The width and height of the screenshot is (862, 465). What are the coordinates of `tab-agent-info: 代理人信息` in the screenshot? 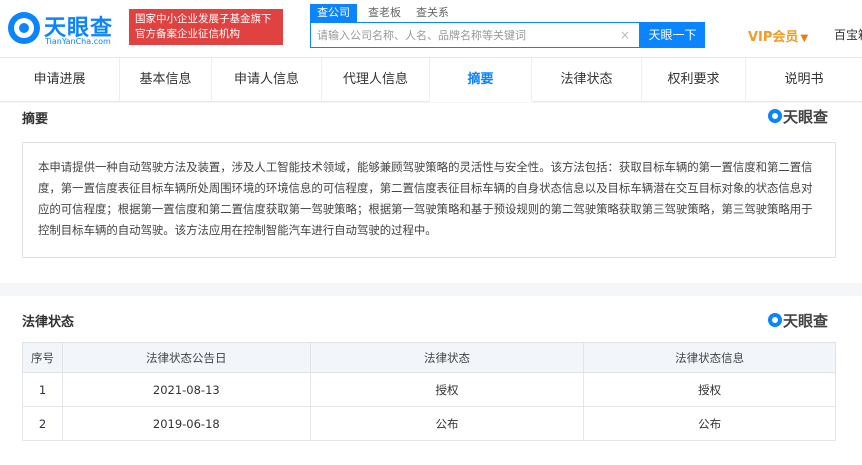 It's located at (376, 80).